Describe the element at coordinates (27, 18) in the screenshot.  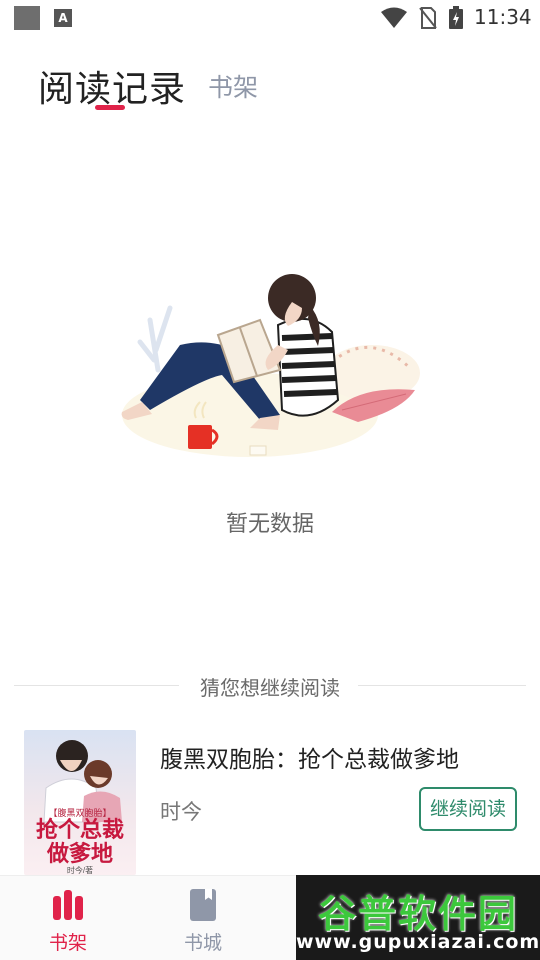
I see `app-notification-icon` at that location.